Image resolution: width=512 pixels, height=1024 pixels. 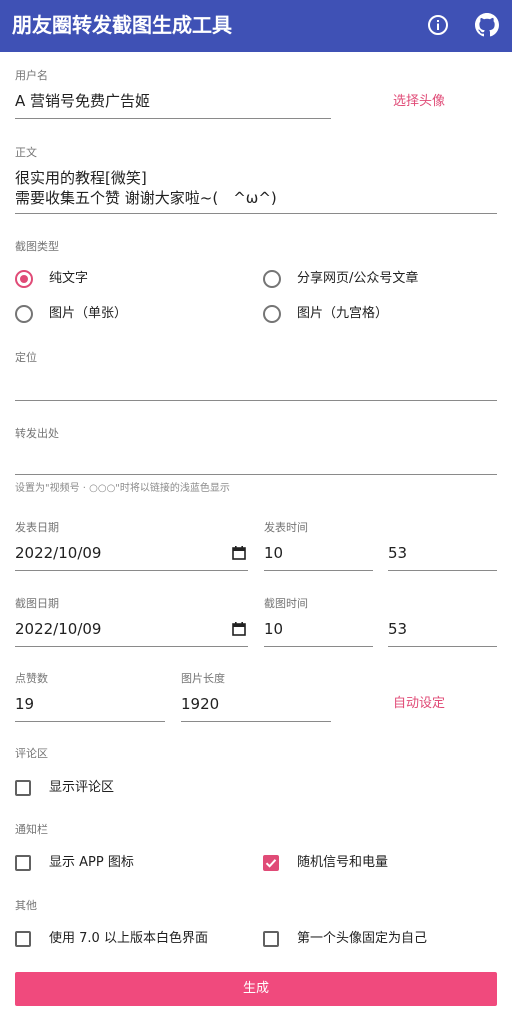 I want to click on forward-source-hint: 设置为"视频号 · ○○○"时将以链接的浅蓝色显示, so click(x=122, y=488).